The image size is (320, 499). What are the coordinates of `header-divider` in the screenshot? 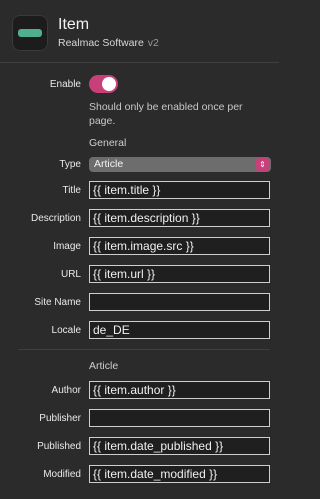 It's located at (139, 62).